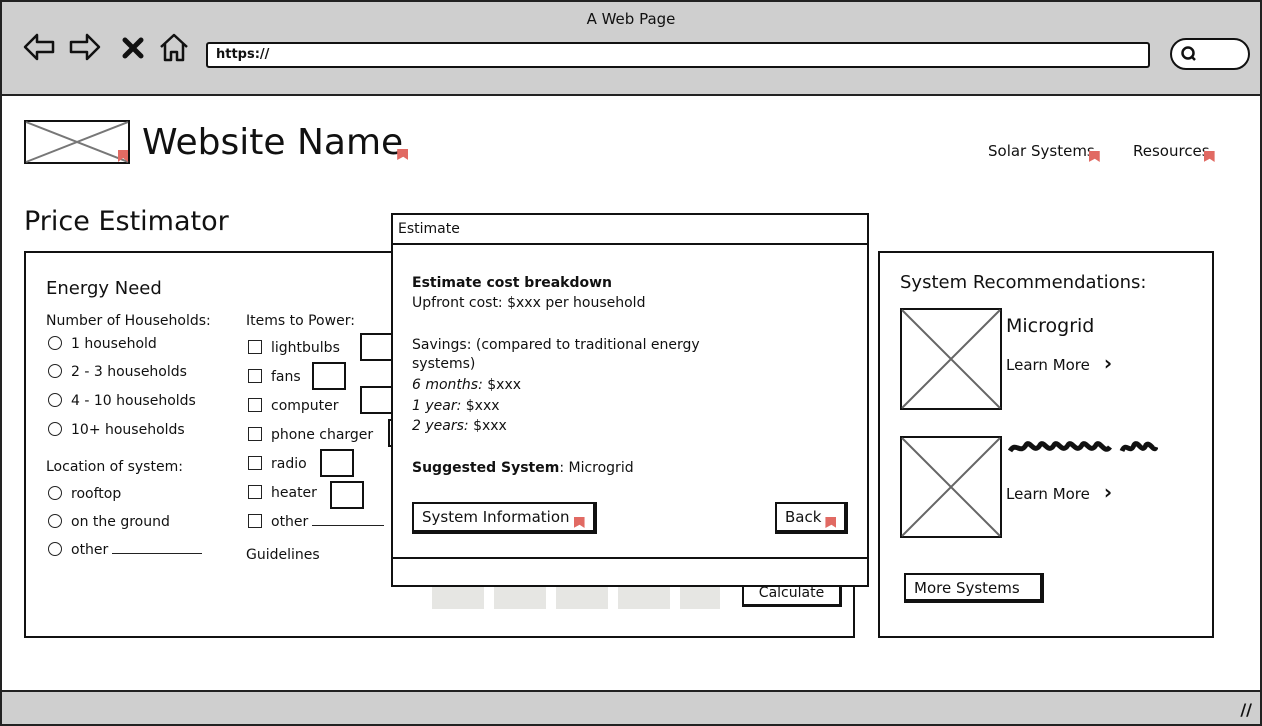  What do you see at coordinates (96, 494) in the screenshot?
I see `radio-label: rooftop` at bounding box center [96, 494].